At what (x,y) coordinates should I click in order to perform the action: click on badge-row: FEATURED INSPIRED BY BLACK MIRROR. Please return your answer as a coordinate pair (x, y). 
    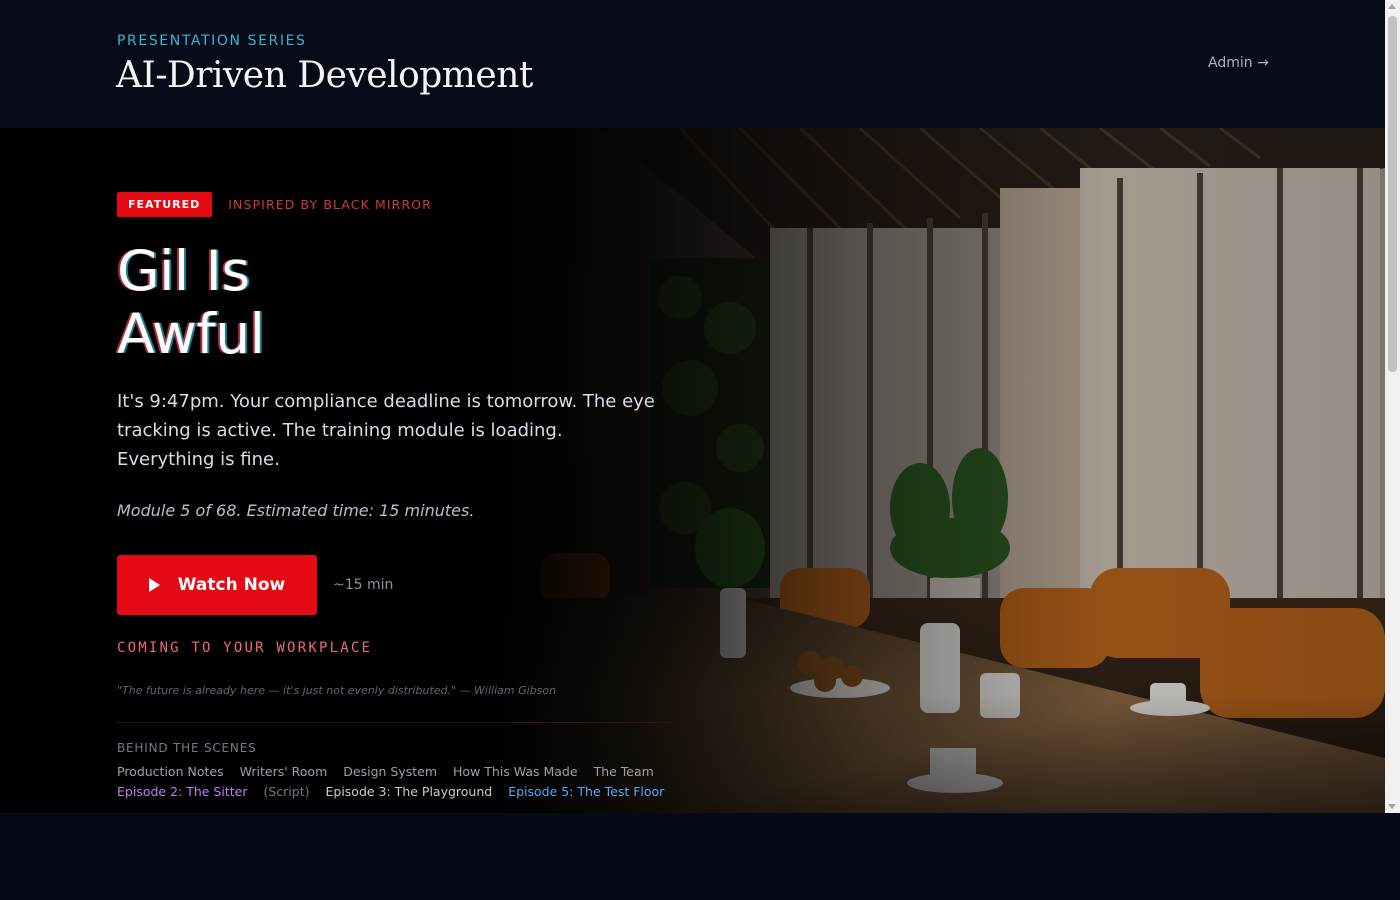
    Looking at the image, I should click on (274, 204).